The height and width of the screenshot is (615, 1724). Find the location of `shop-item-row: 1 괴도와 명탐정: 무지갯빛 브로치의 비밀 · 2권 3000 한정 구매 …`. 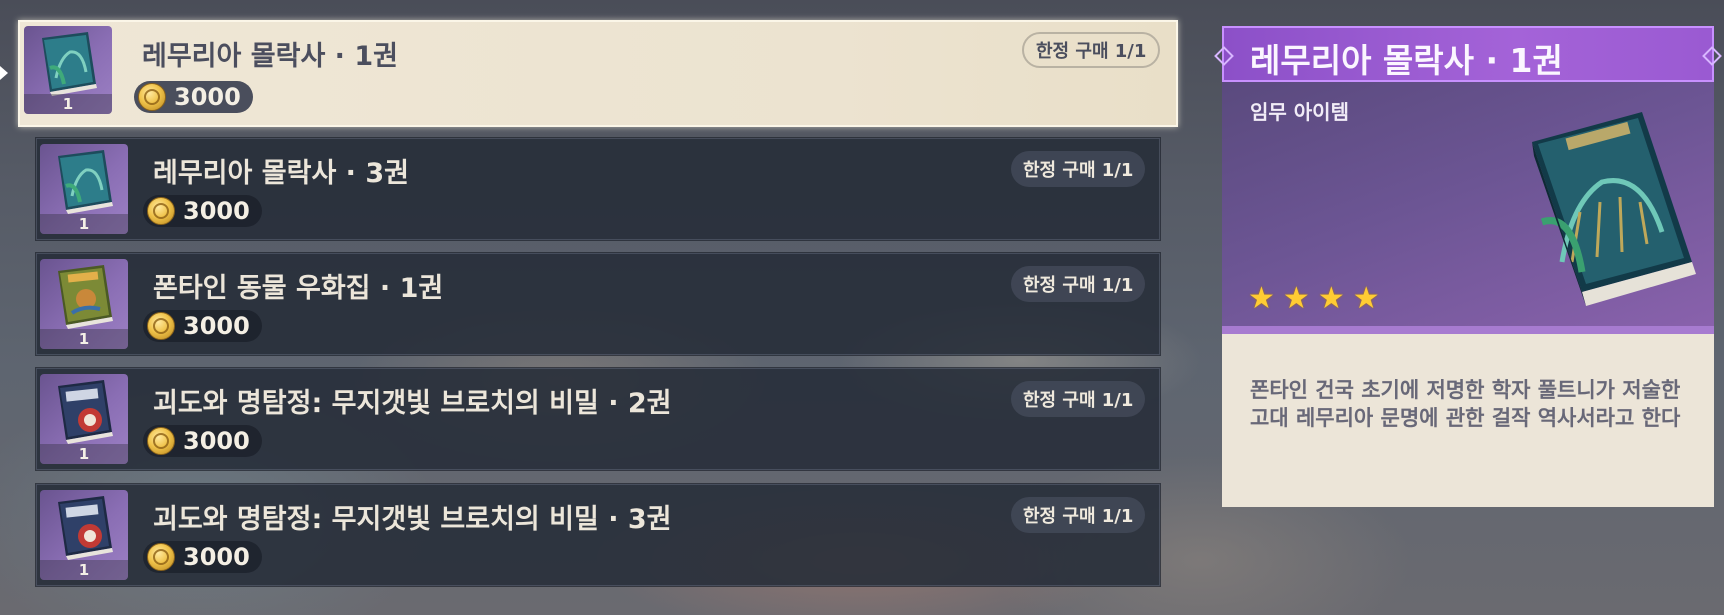

shop-item-row: 1 괴도와 명탐정: 무지갯빛 브로치의 비밀 · 2권 3000 한정 구매 … is located at coordinates (598, 419).